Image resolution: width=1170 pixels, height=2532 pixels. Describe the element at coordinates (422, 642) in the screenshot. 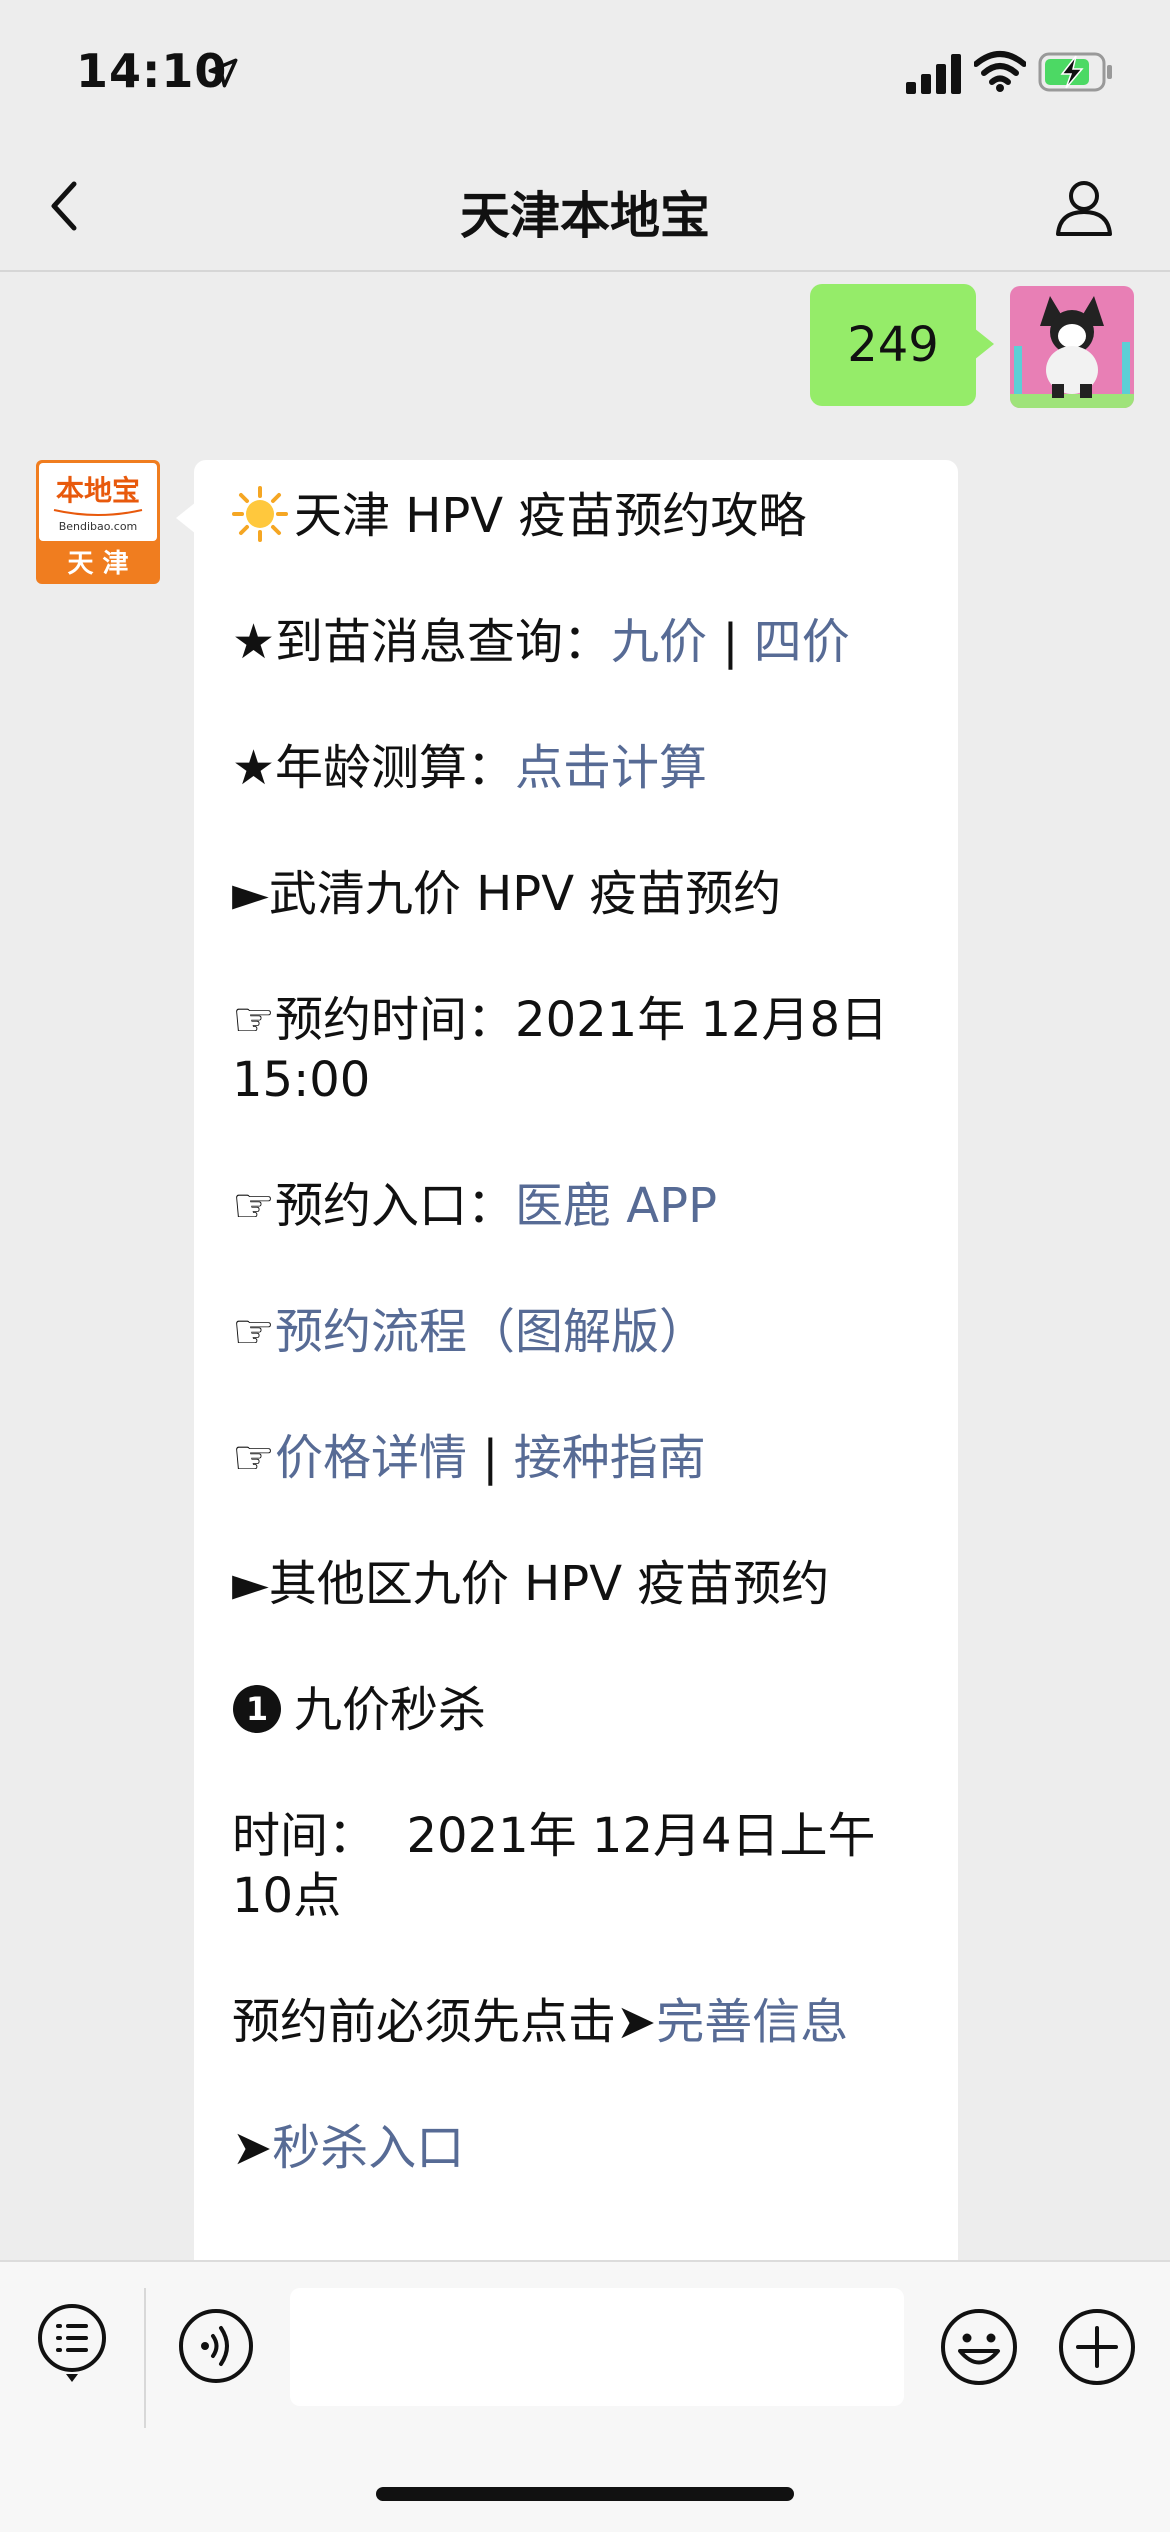

I see `query-label: ★到苗消息查询：` at that location.